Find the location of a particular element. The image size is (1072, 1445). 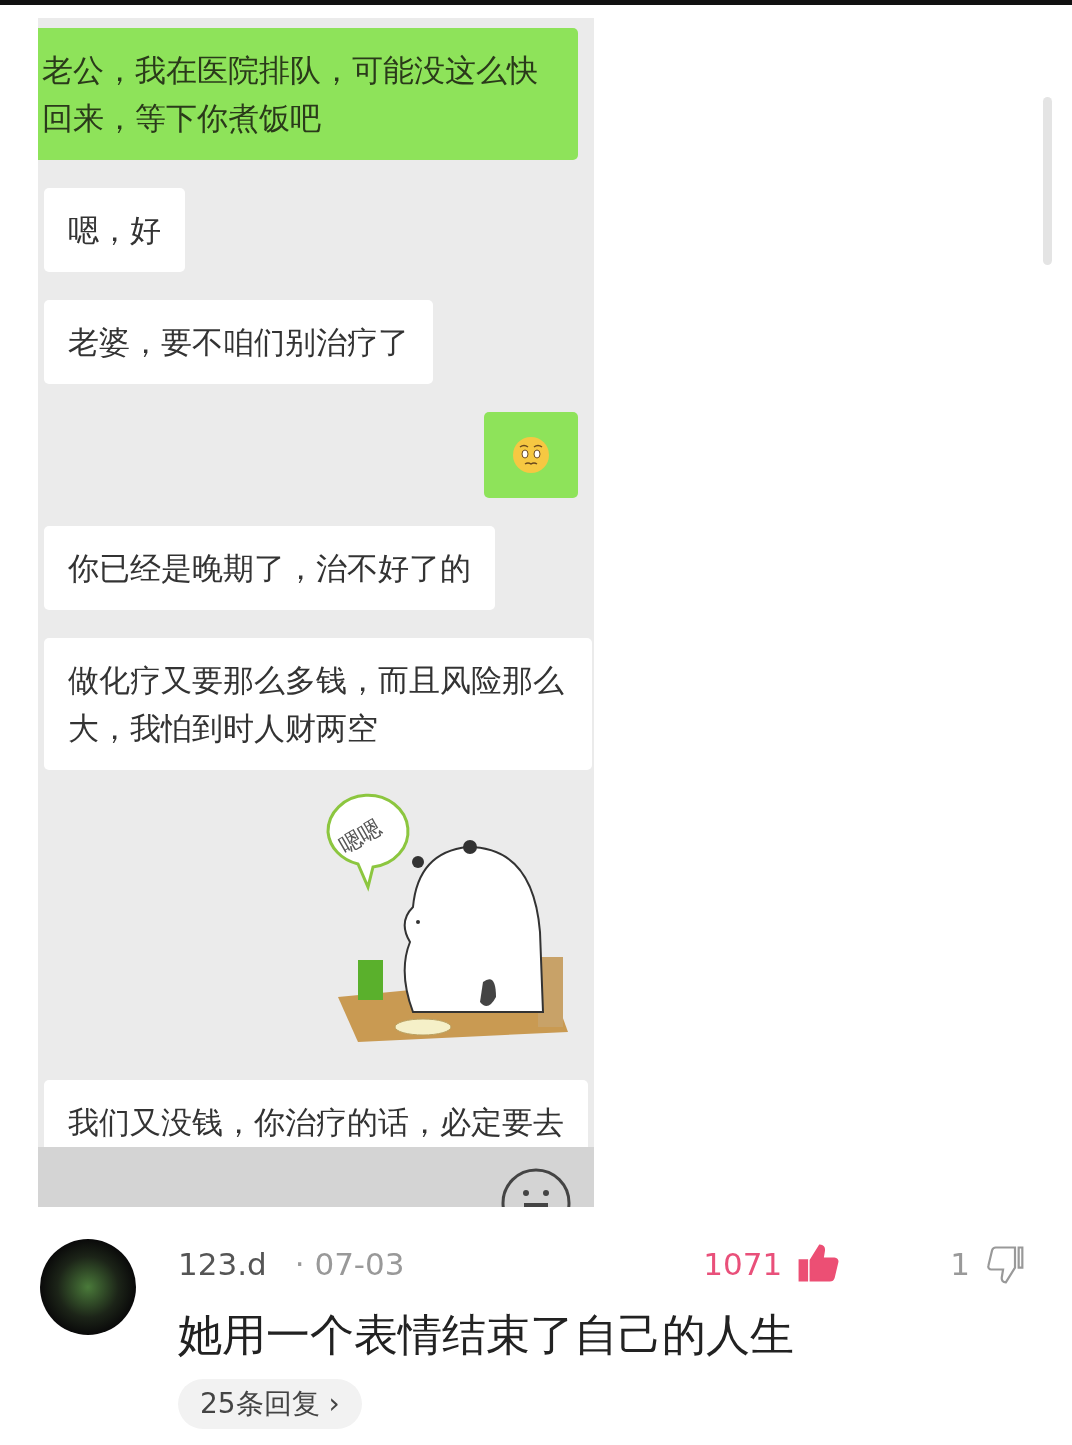

comment-date: · 07-03 is located at coordinates (349, 1264).